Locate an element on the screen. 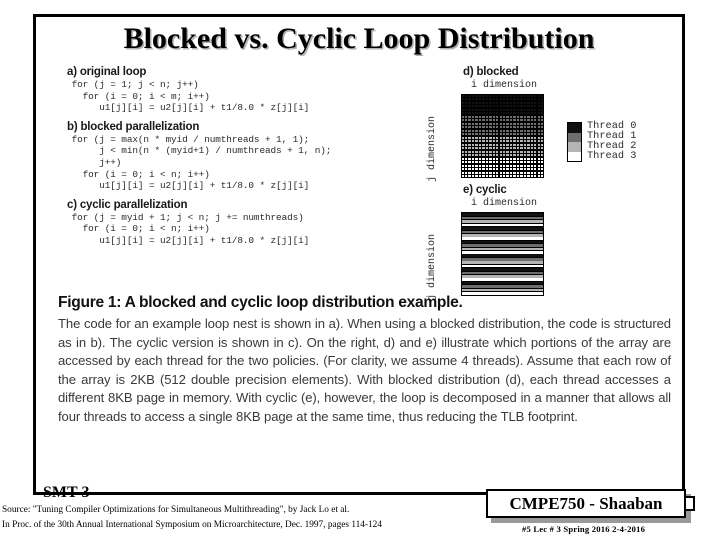 The height and width of the screenshot is (540, 720). legend-swatch-column is located at coordinates (574, 142).